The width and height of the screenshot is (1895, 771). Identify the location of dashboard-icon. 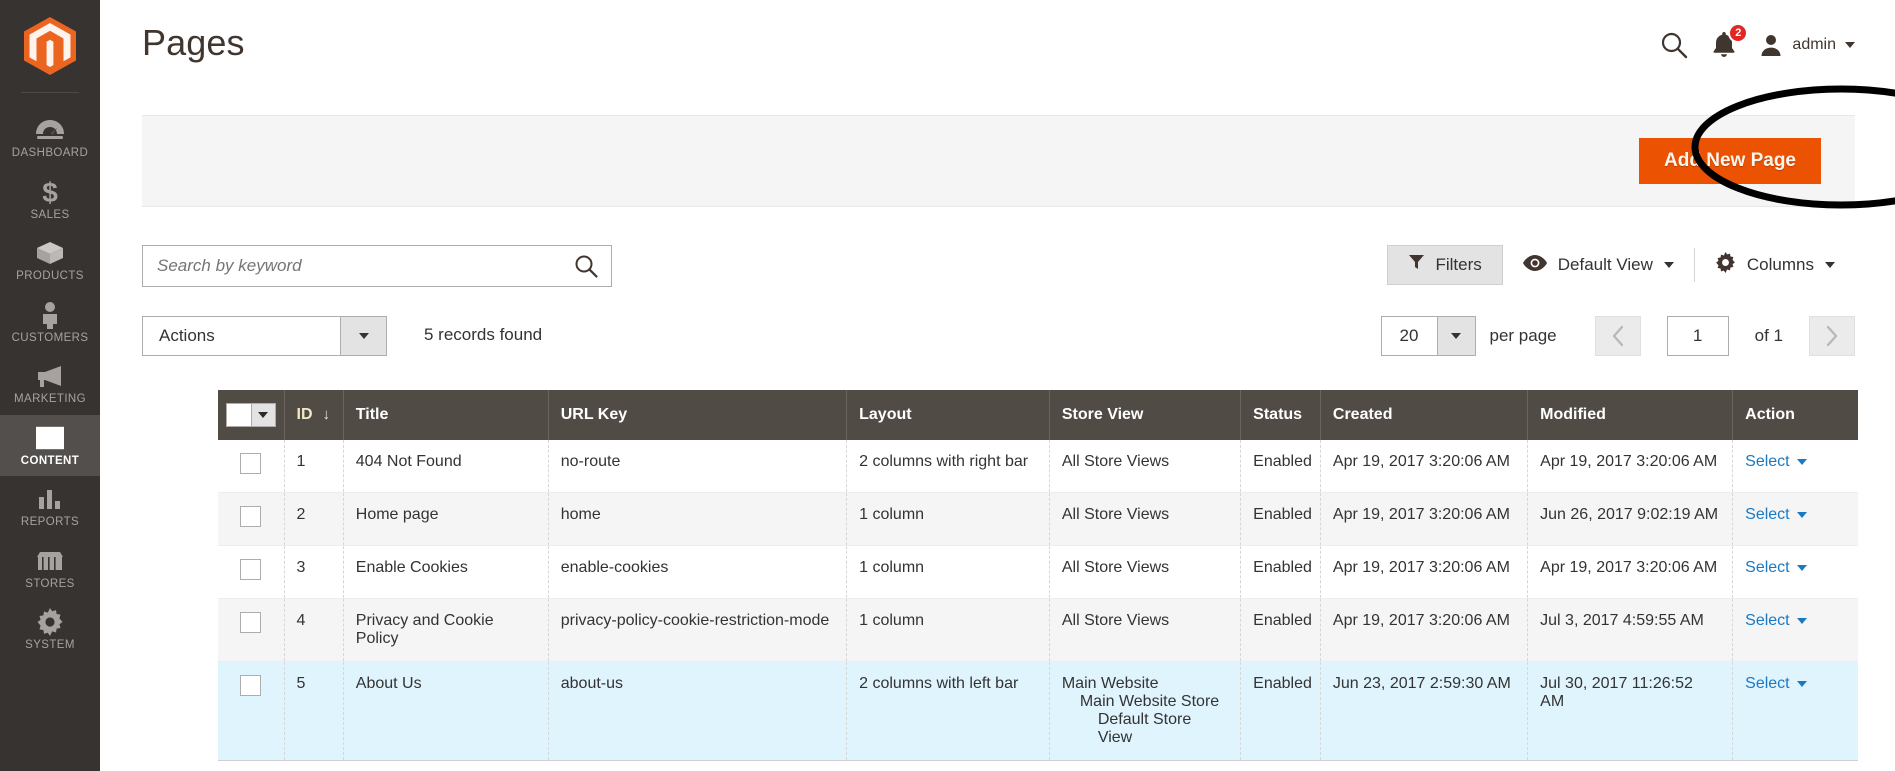
(50, 130).